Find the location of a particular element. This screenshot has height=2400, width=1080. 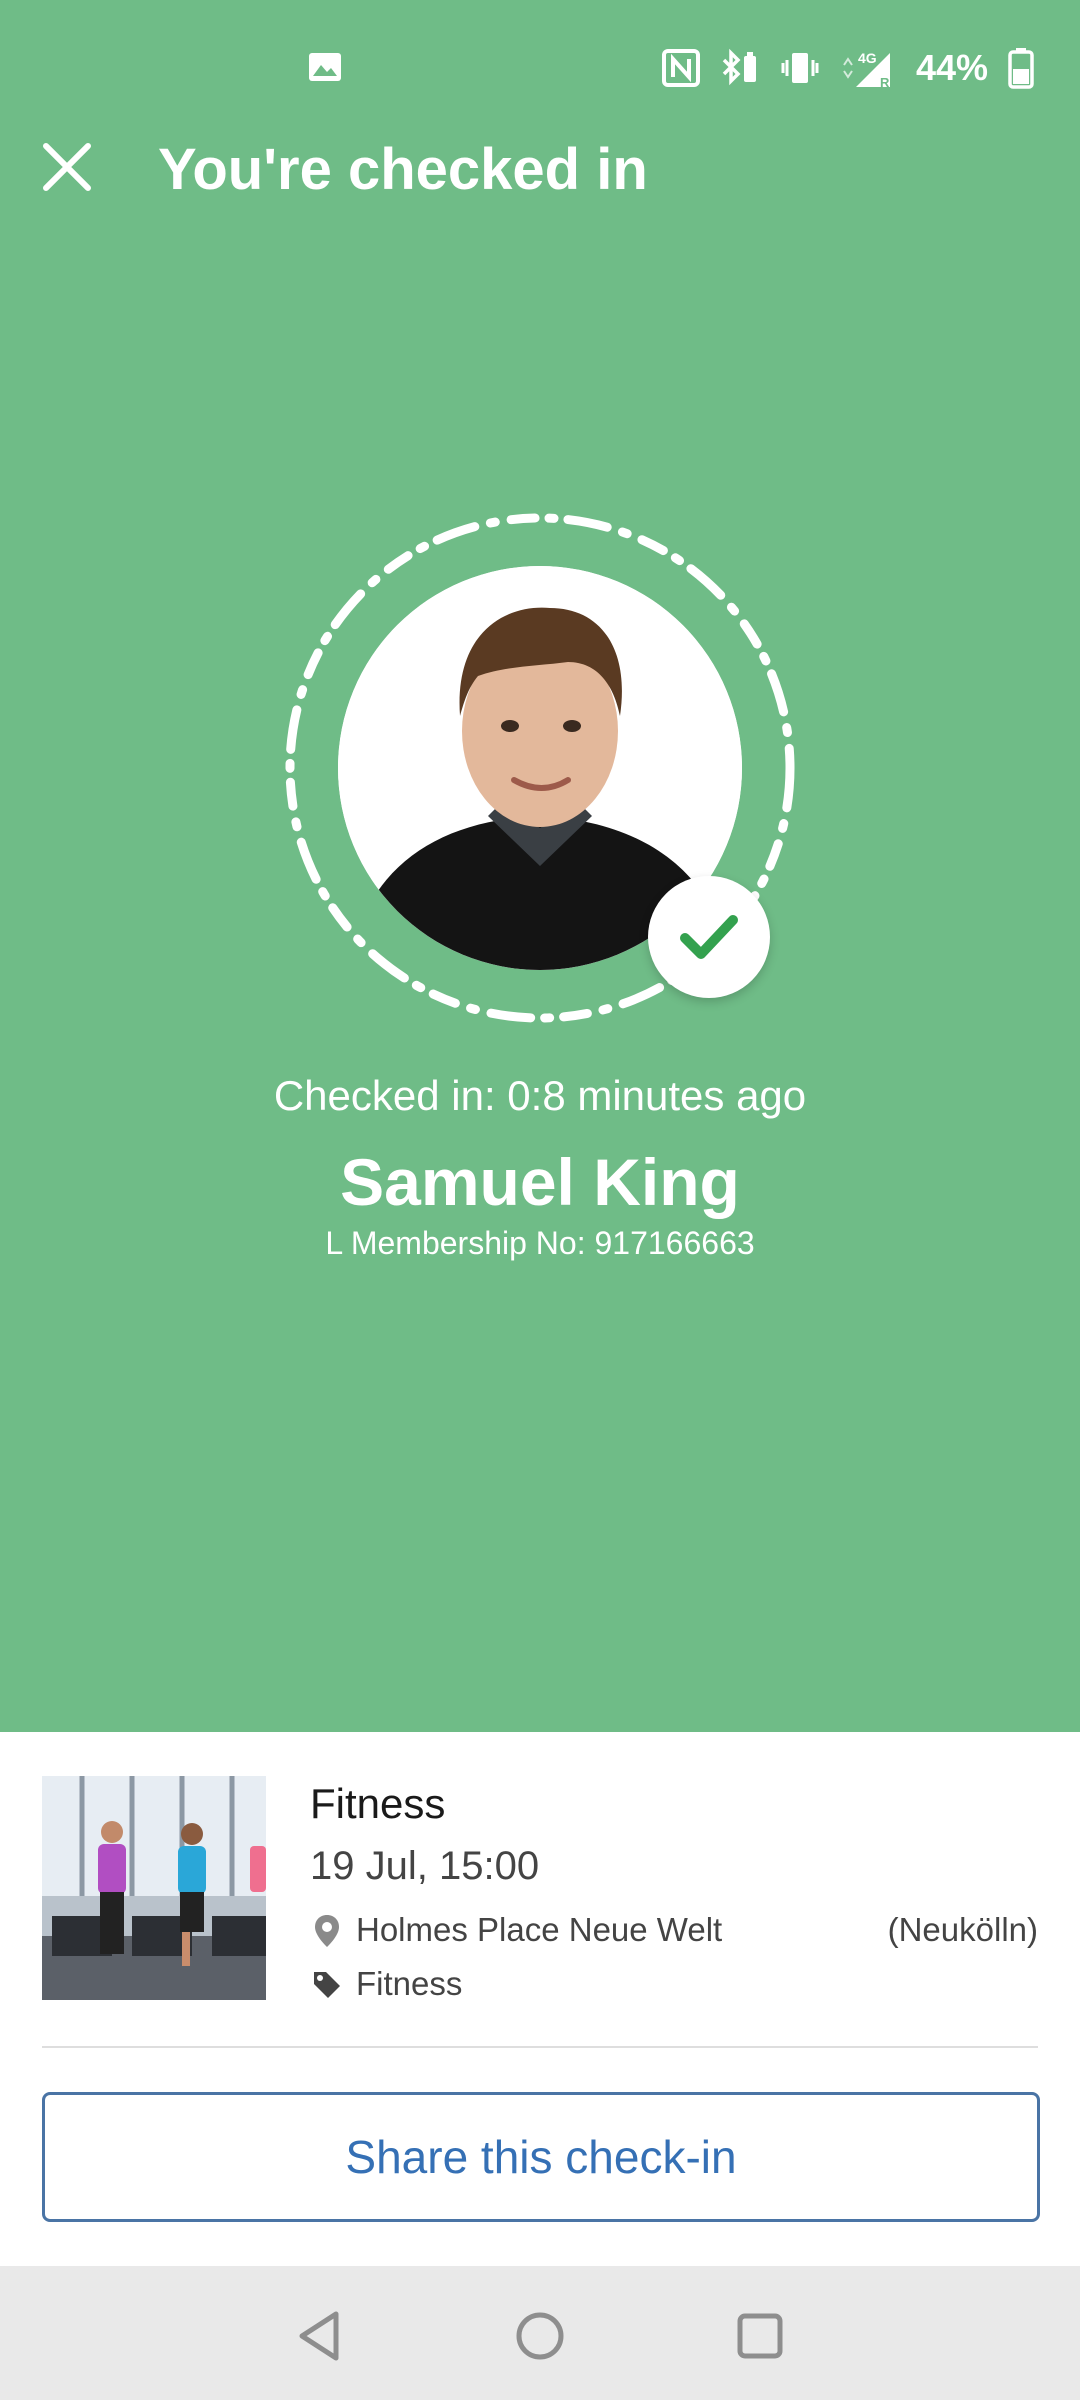

status-bar: 4G R 44% is located at coordinates (540, 70).